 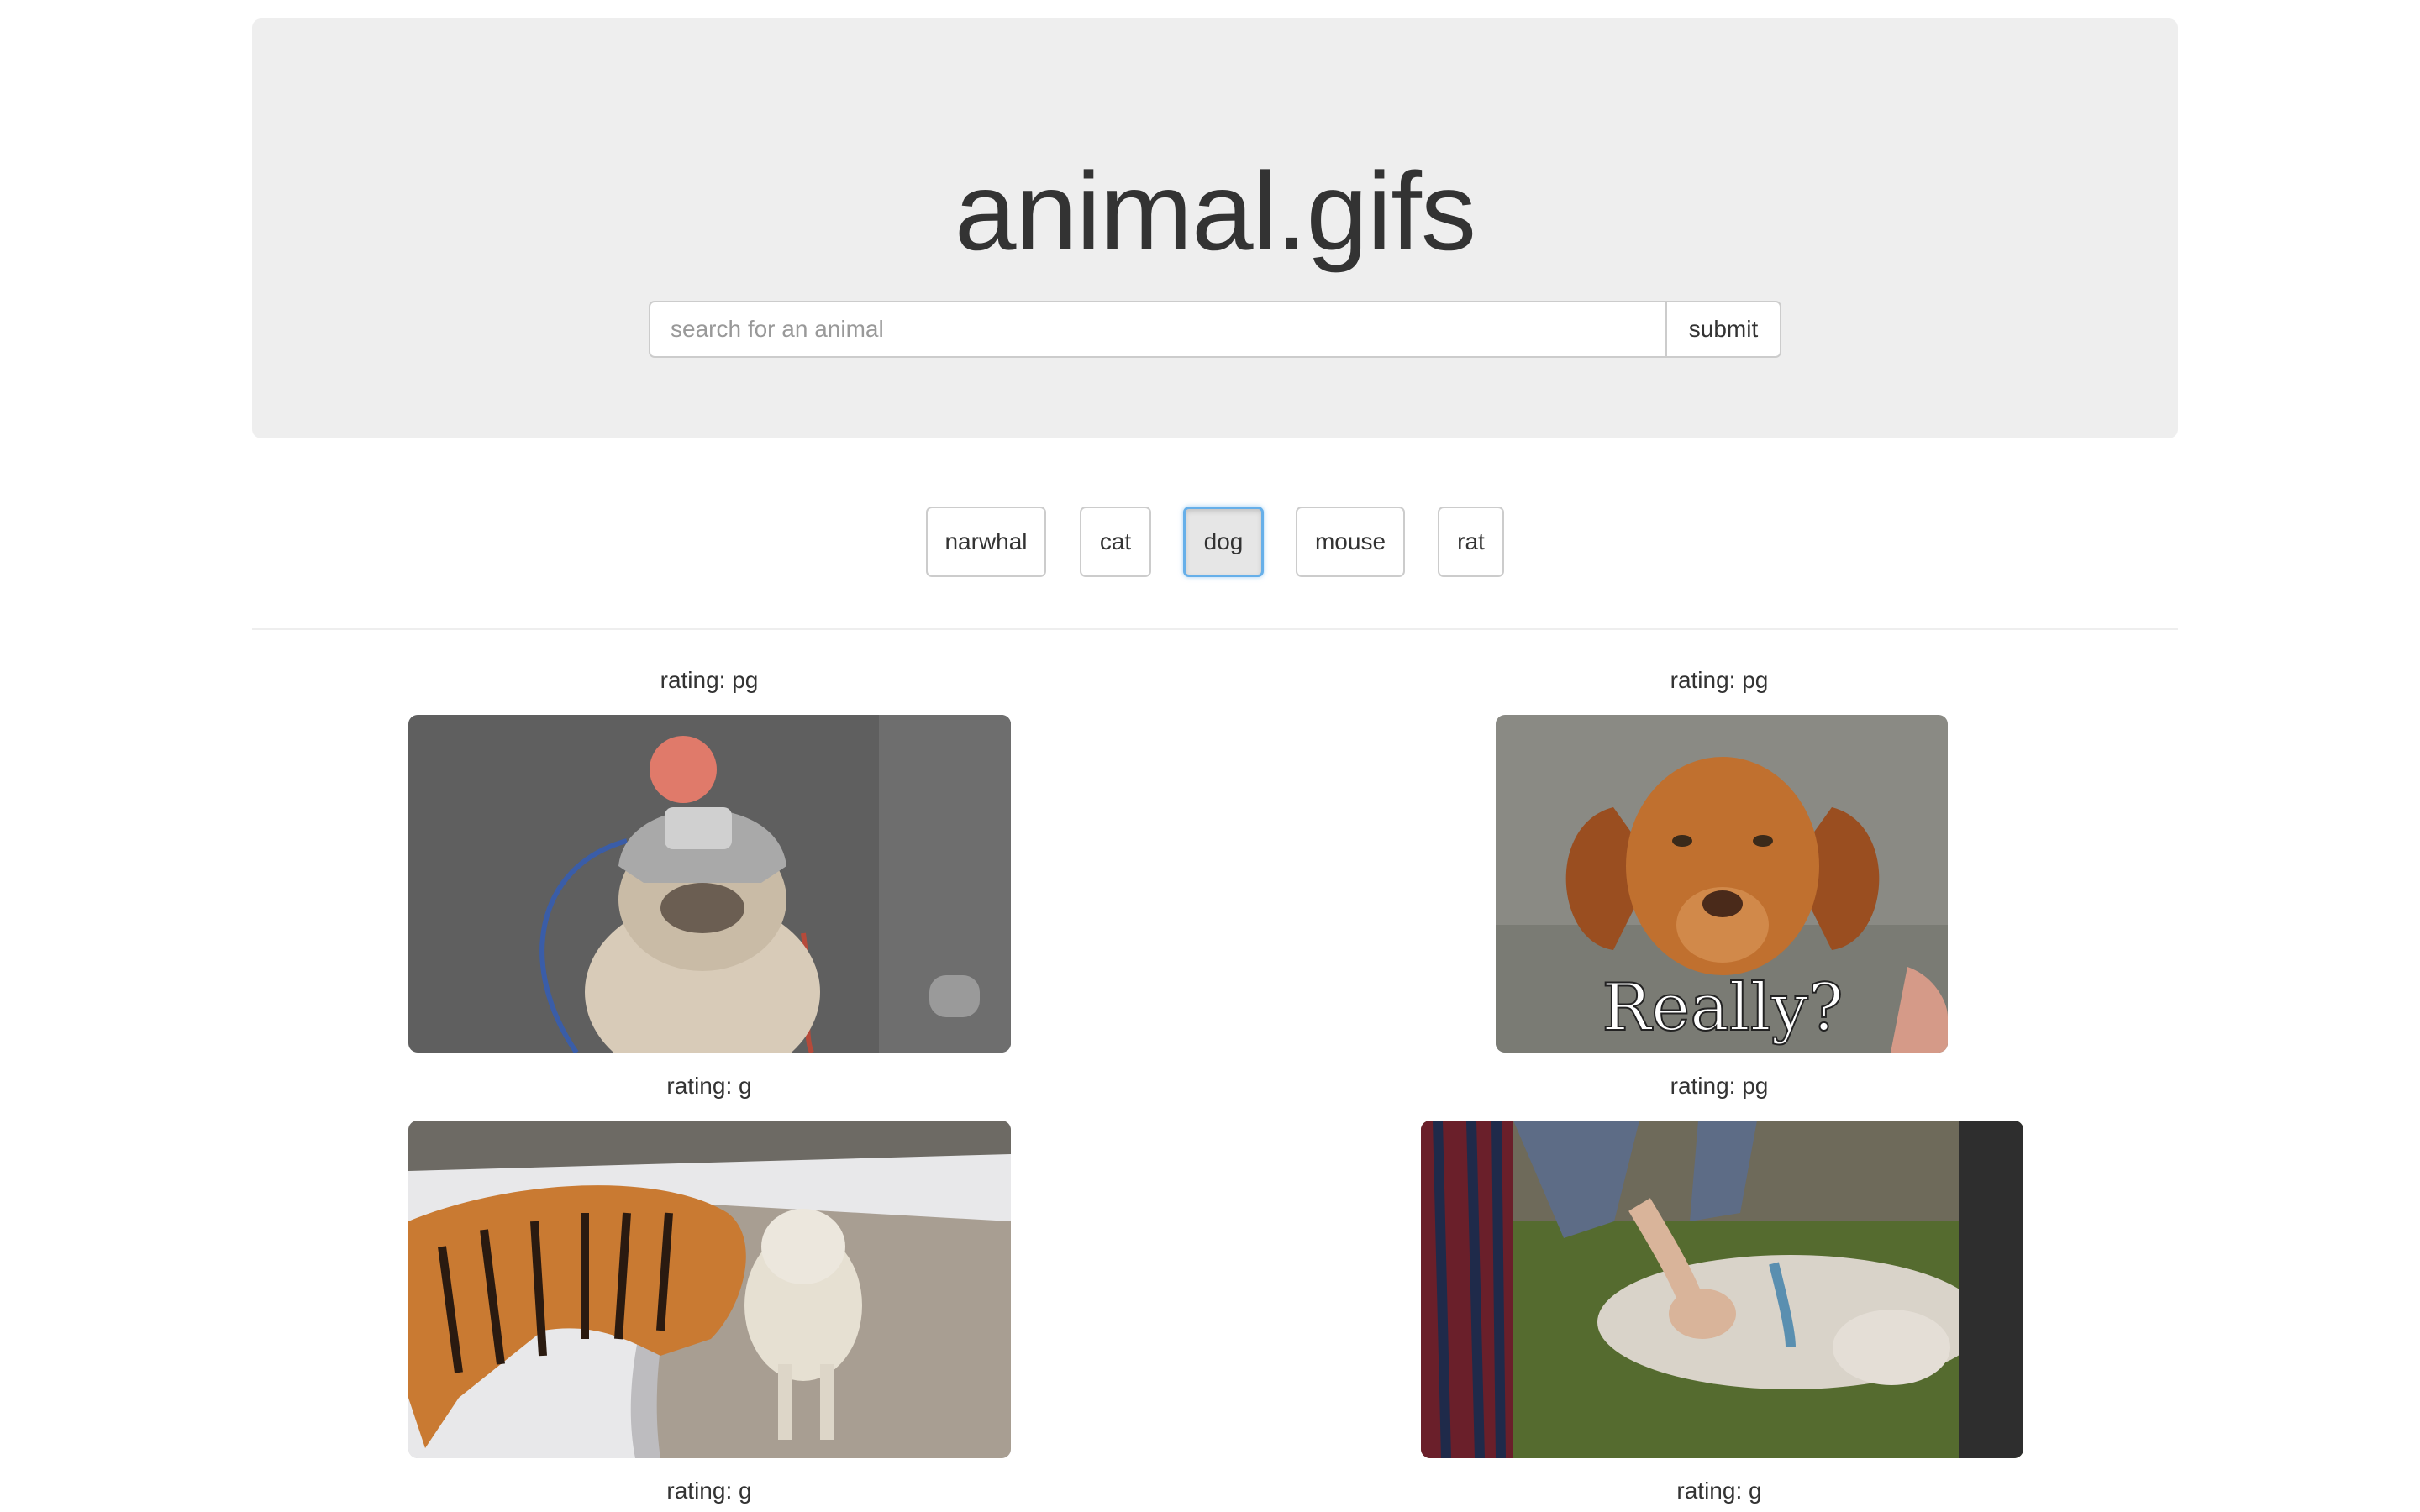 What do you see at coordinates (1224, 542) in the screenshot?
I see `filter-button-dog: dog` at bounding box center [1224, 542].